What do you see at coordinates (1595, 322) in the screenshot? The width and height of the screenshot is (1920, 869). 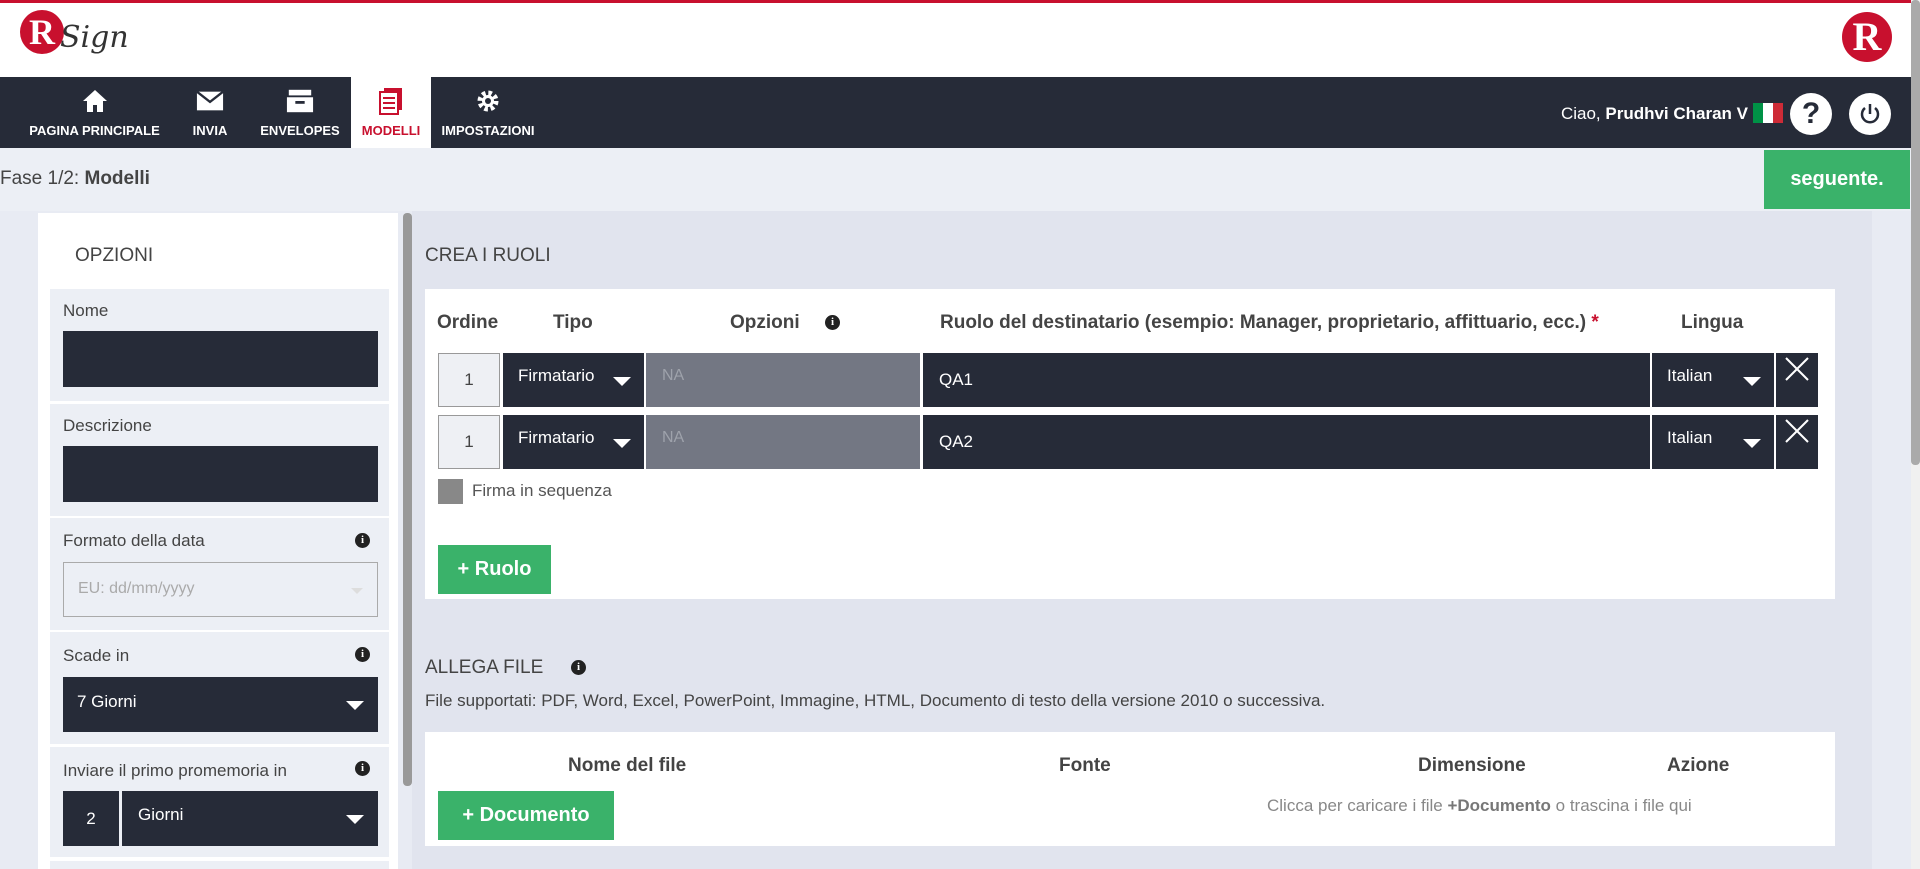 I see `required-mark: *` at bounding box center [1595, 322].